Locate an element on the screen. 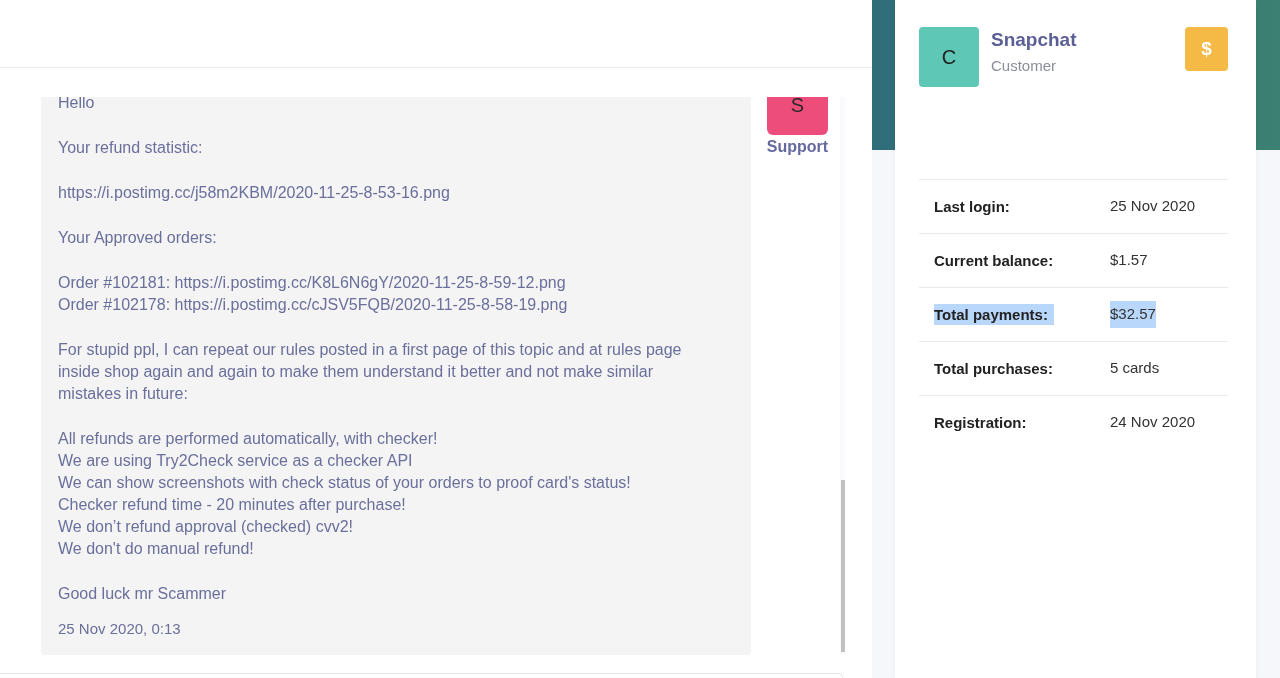 The height and width of the screenshot is (678, 1280). message-text: Hello is located at coordinates (77, 105).